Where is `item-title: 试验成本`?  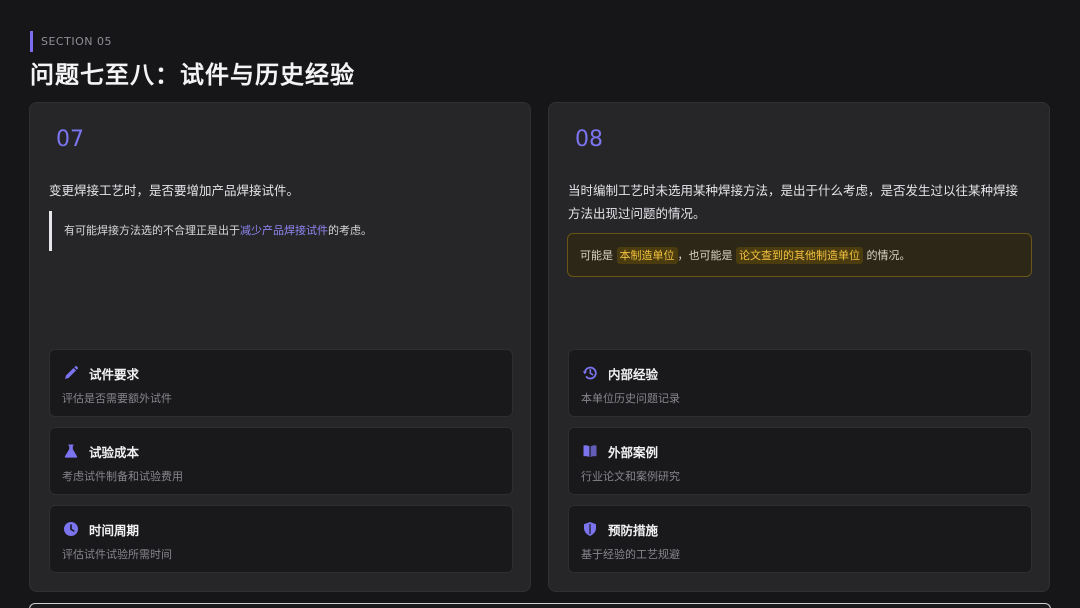
item-title: 试验成本 is located at coordinates (114, 452).